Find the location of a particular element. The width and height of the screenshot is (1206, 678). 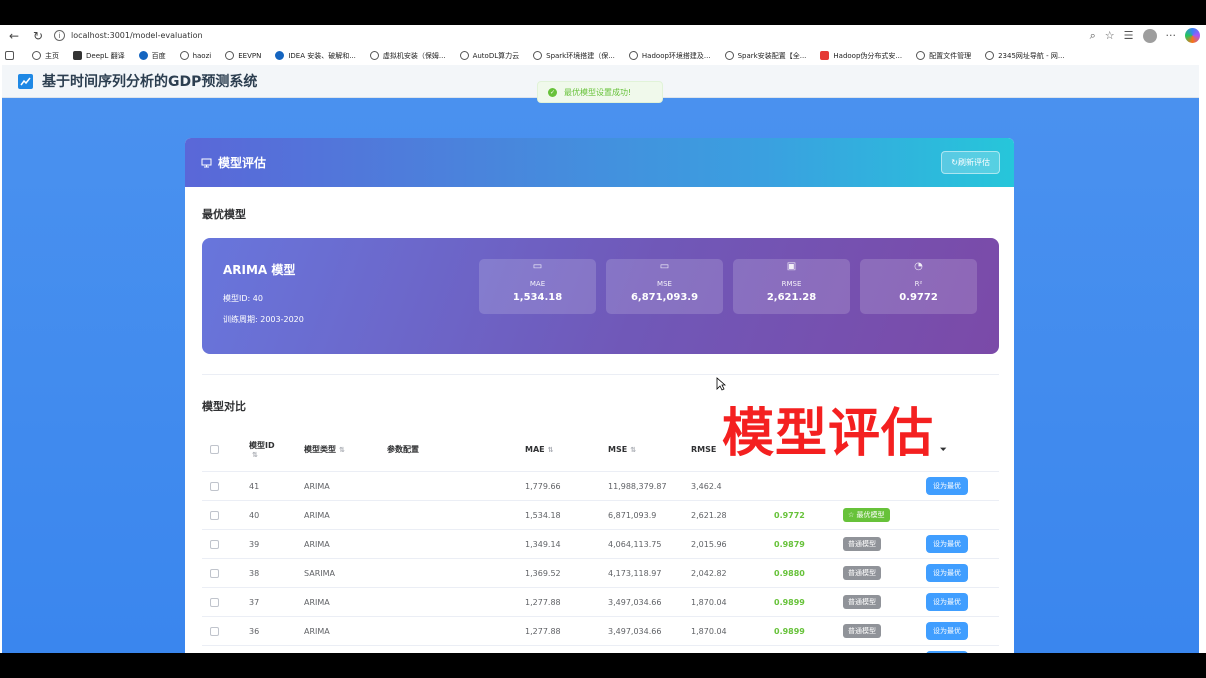

url-box: i localhost:3001/model-evaluation is located at coordinates (128, 35).